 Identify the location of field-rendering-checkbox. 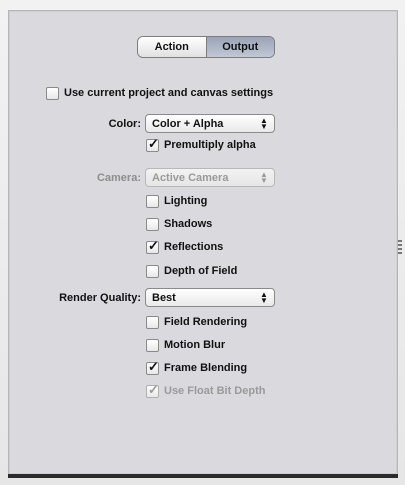
(152, 322).